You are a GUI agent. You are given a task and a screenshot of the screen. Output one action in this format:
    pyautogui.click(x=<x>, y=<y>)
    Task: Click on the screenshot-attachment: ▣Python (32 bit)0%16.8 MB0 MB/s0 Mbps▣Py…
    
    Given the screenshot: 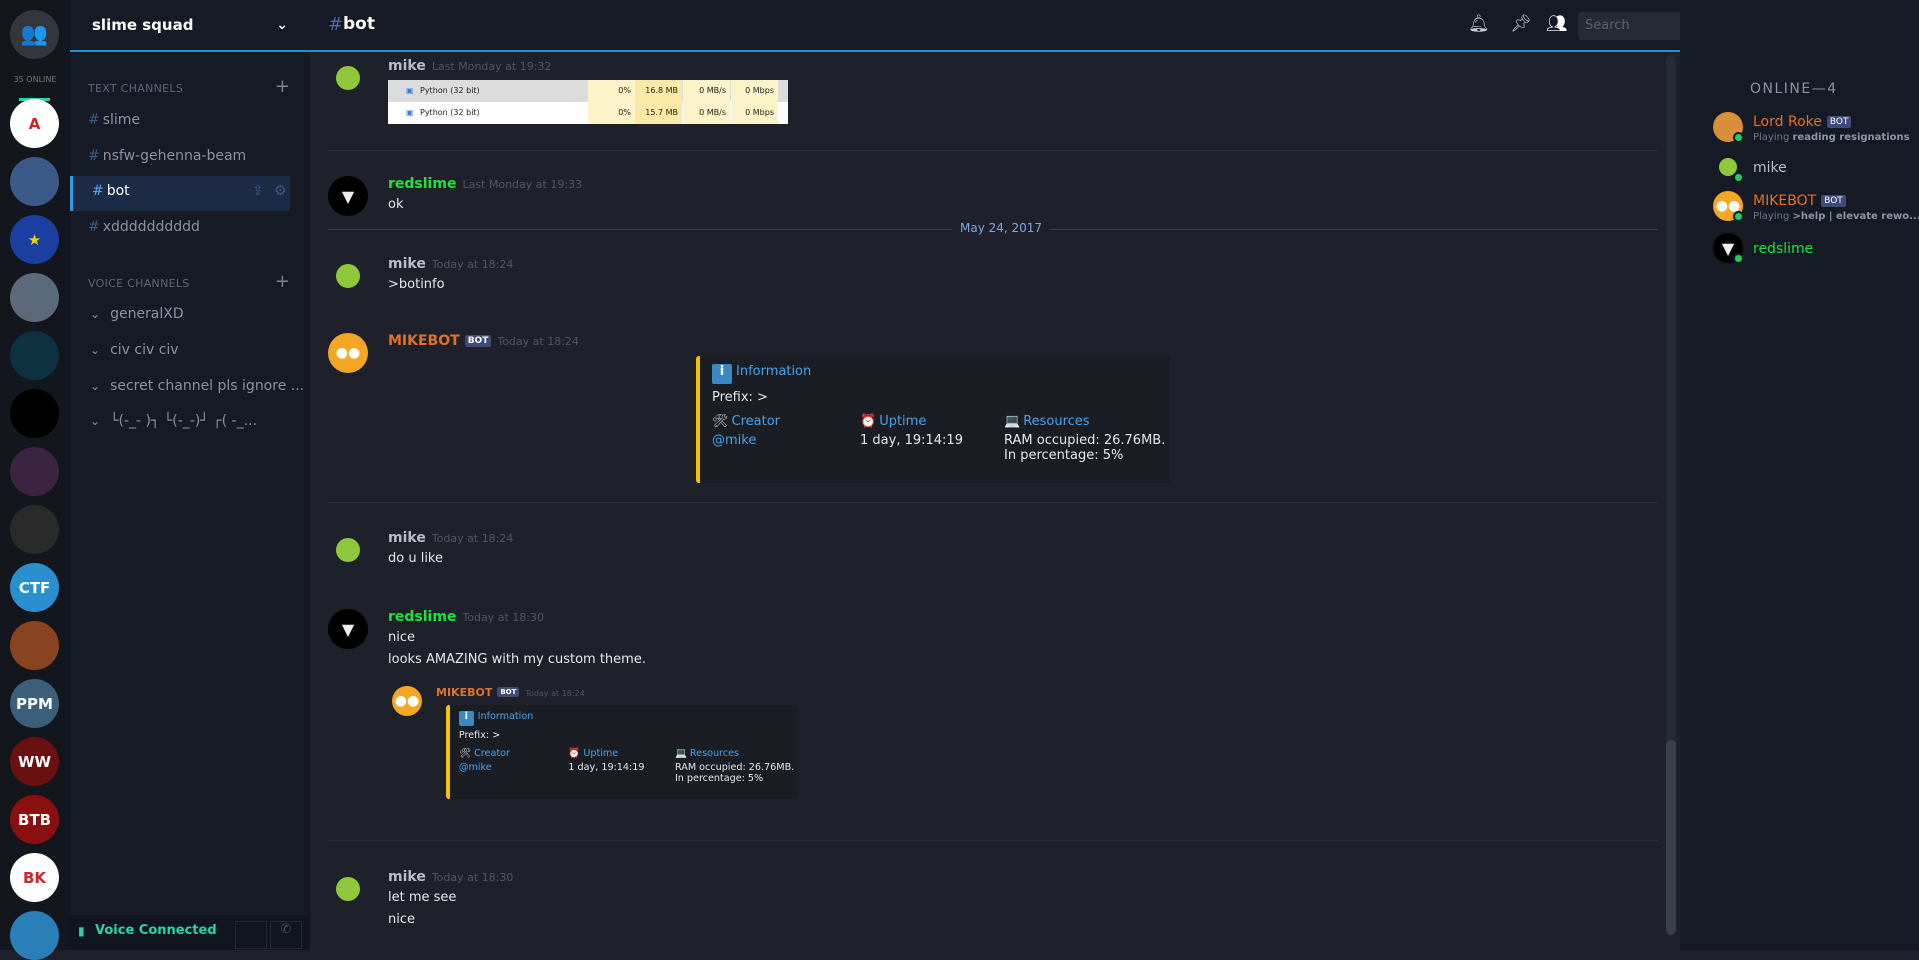 What is the action you would take?
    pyautogui.click(x=588, y=102)
    